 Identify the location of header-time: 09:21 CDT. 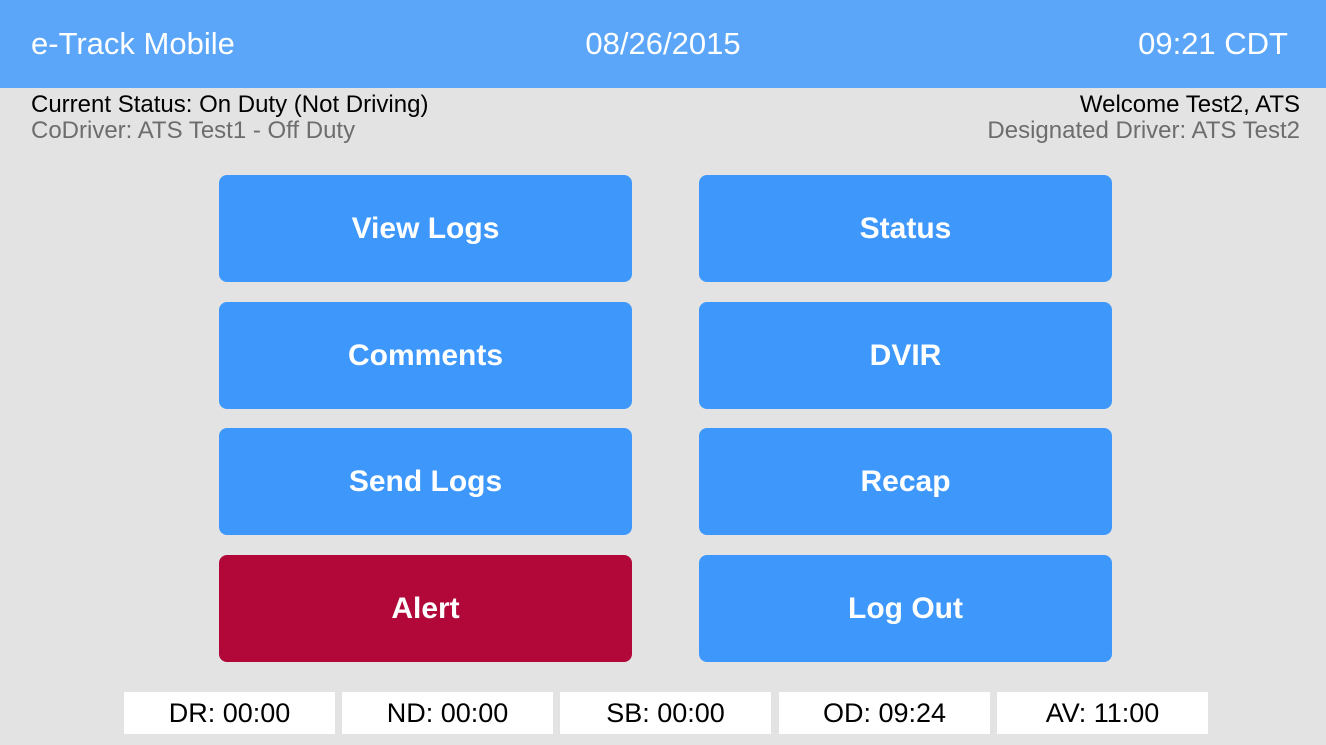
(1213, 43).